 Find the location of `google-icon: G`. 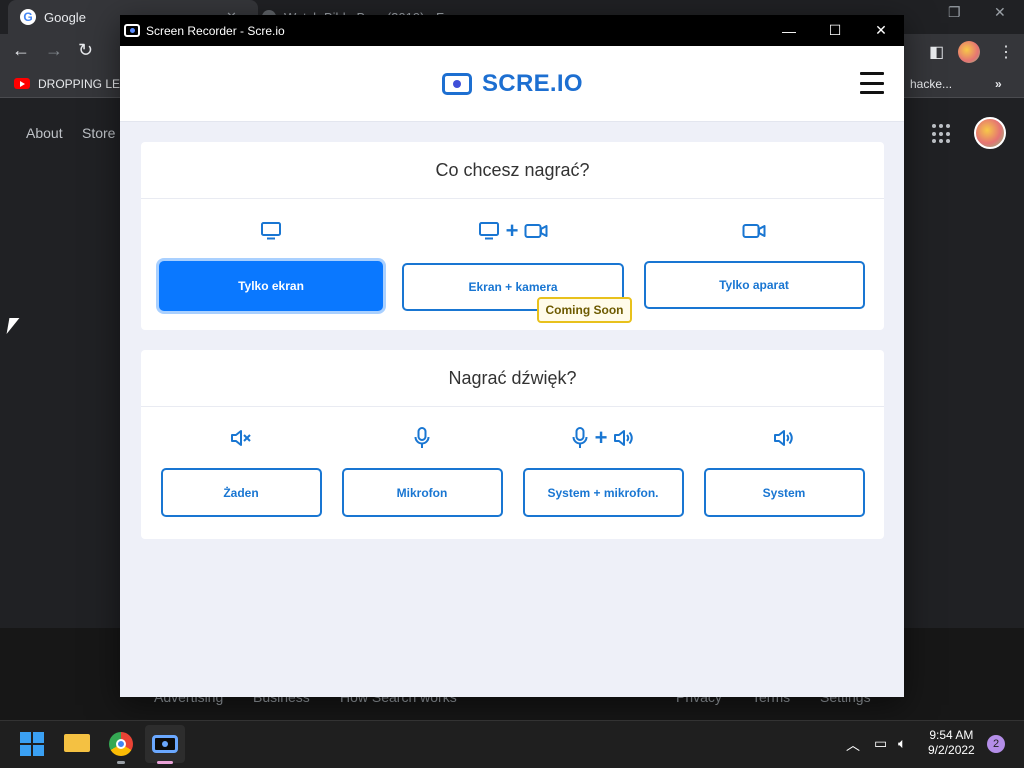

google-icon: G is located at coordinates (28, 17).